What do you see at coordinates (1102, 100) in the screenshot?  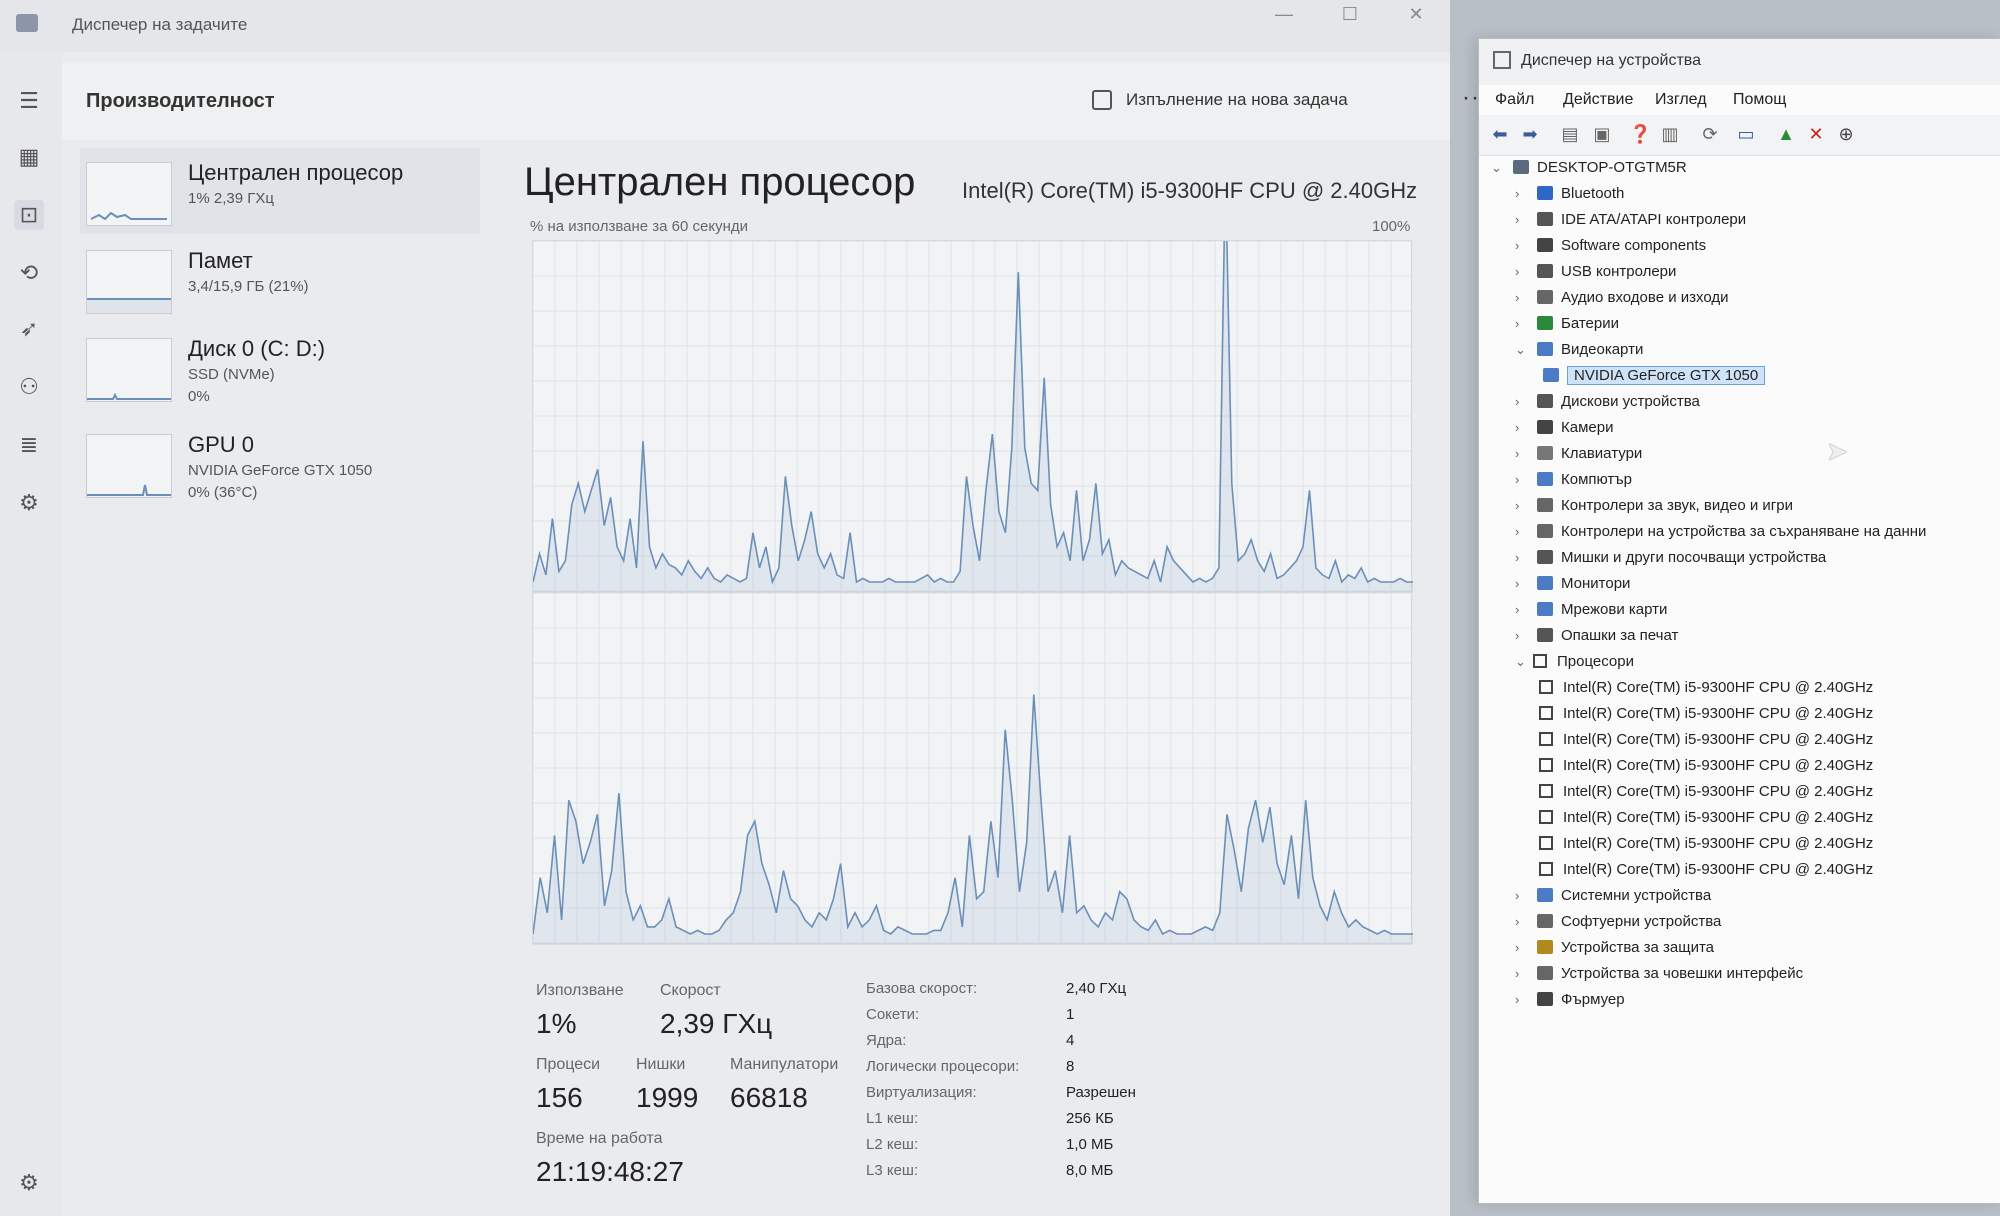 I see `new-task-icon` at bounding box center [1102, 100].